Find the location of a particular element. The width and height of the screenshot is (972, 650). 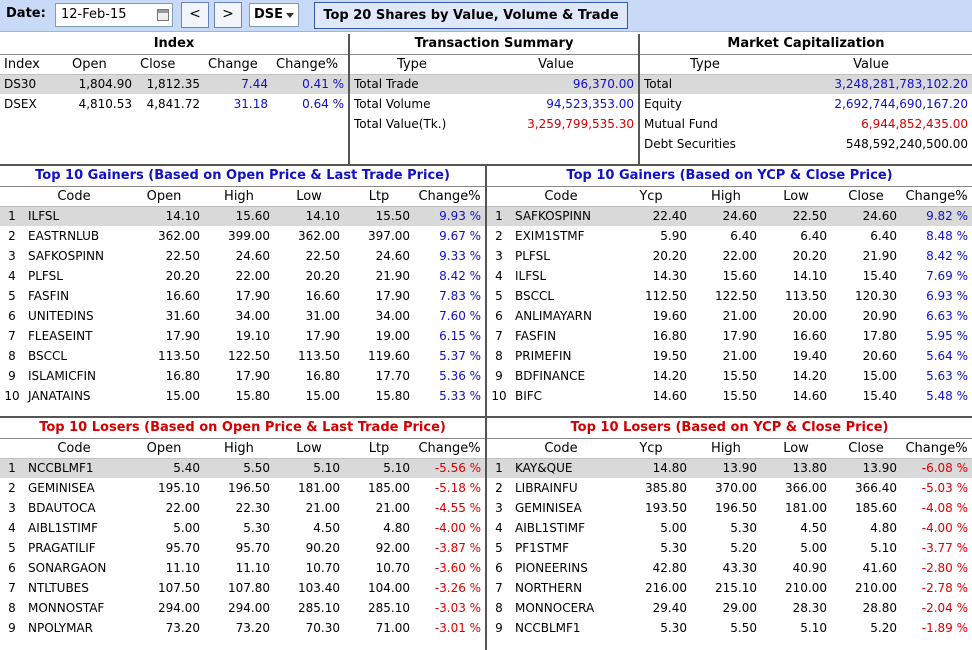

calendar-icon is located at coordinates (163, 15).